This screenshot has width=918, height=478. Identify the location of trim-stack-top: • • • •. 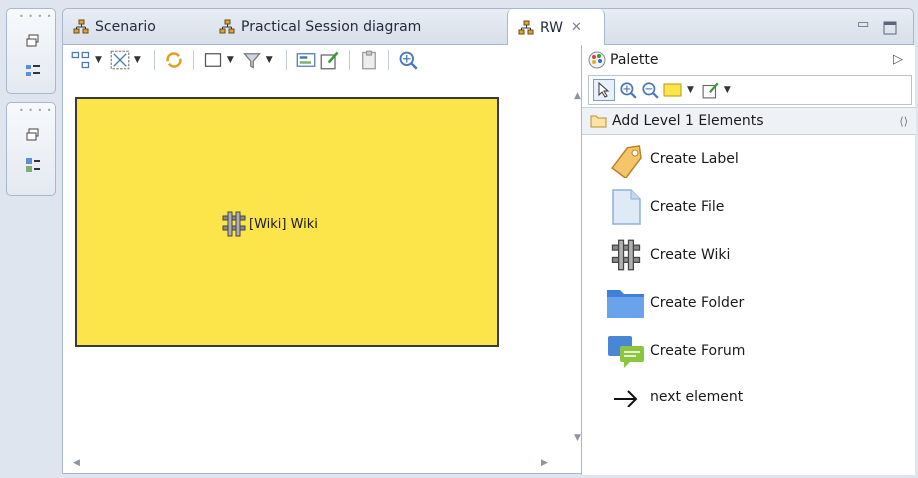
(31, 51).